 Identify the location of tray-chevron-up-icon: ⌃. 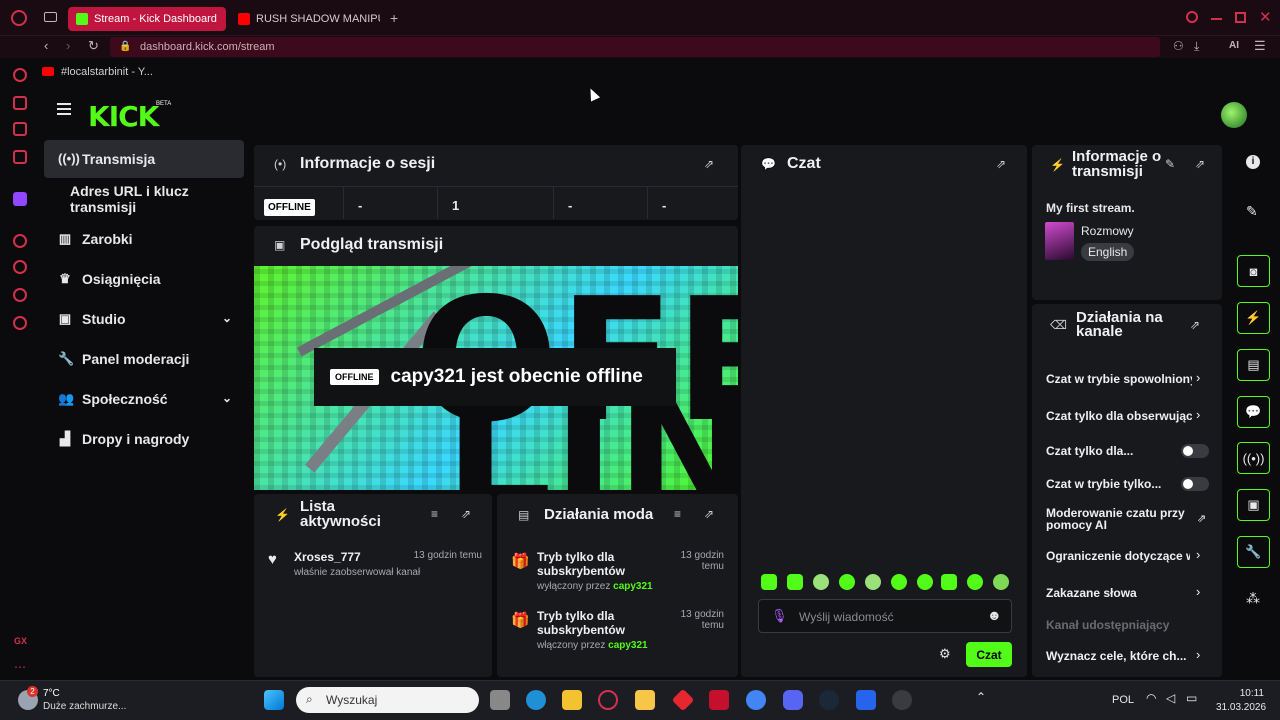
(981, 697).